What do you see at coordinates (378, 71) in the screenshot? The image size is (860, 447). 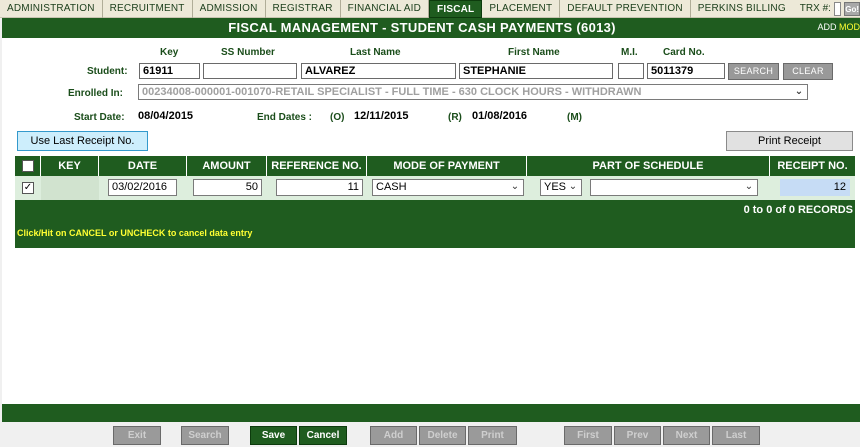 I see `last-name-field: ALVAREZ` at bounding box center [378, 71].